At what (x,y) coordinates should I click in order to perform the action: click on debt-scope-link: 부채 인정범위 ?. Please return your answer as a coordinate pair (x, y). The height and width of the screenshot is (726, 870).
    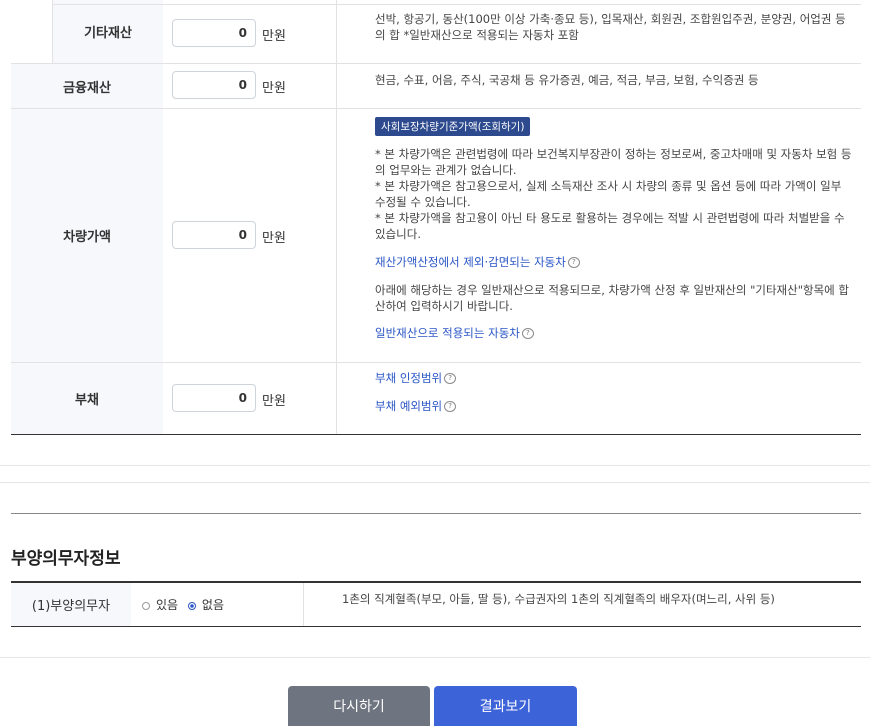
    Looking at the image, I should click on (416, 378).